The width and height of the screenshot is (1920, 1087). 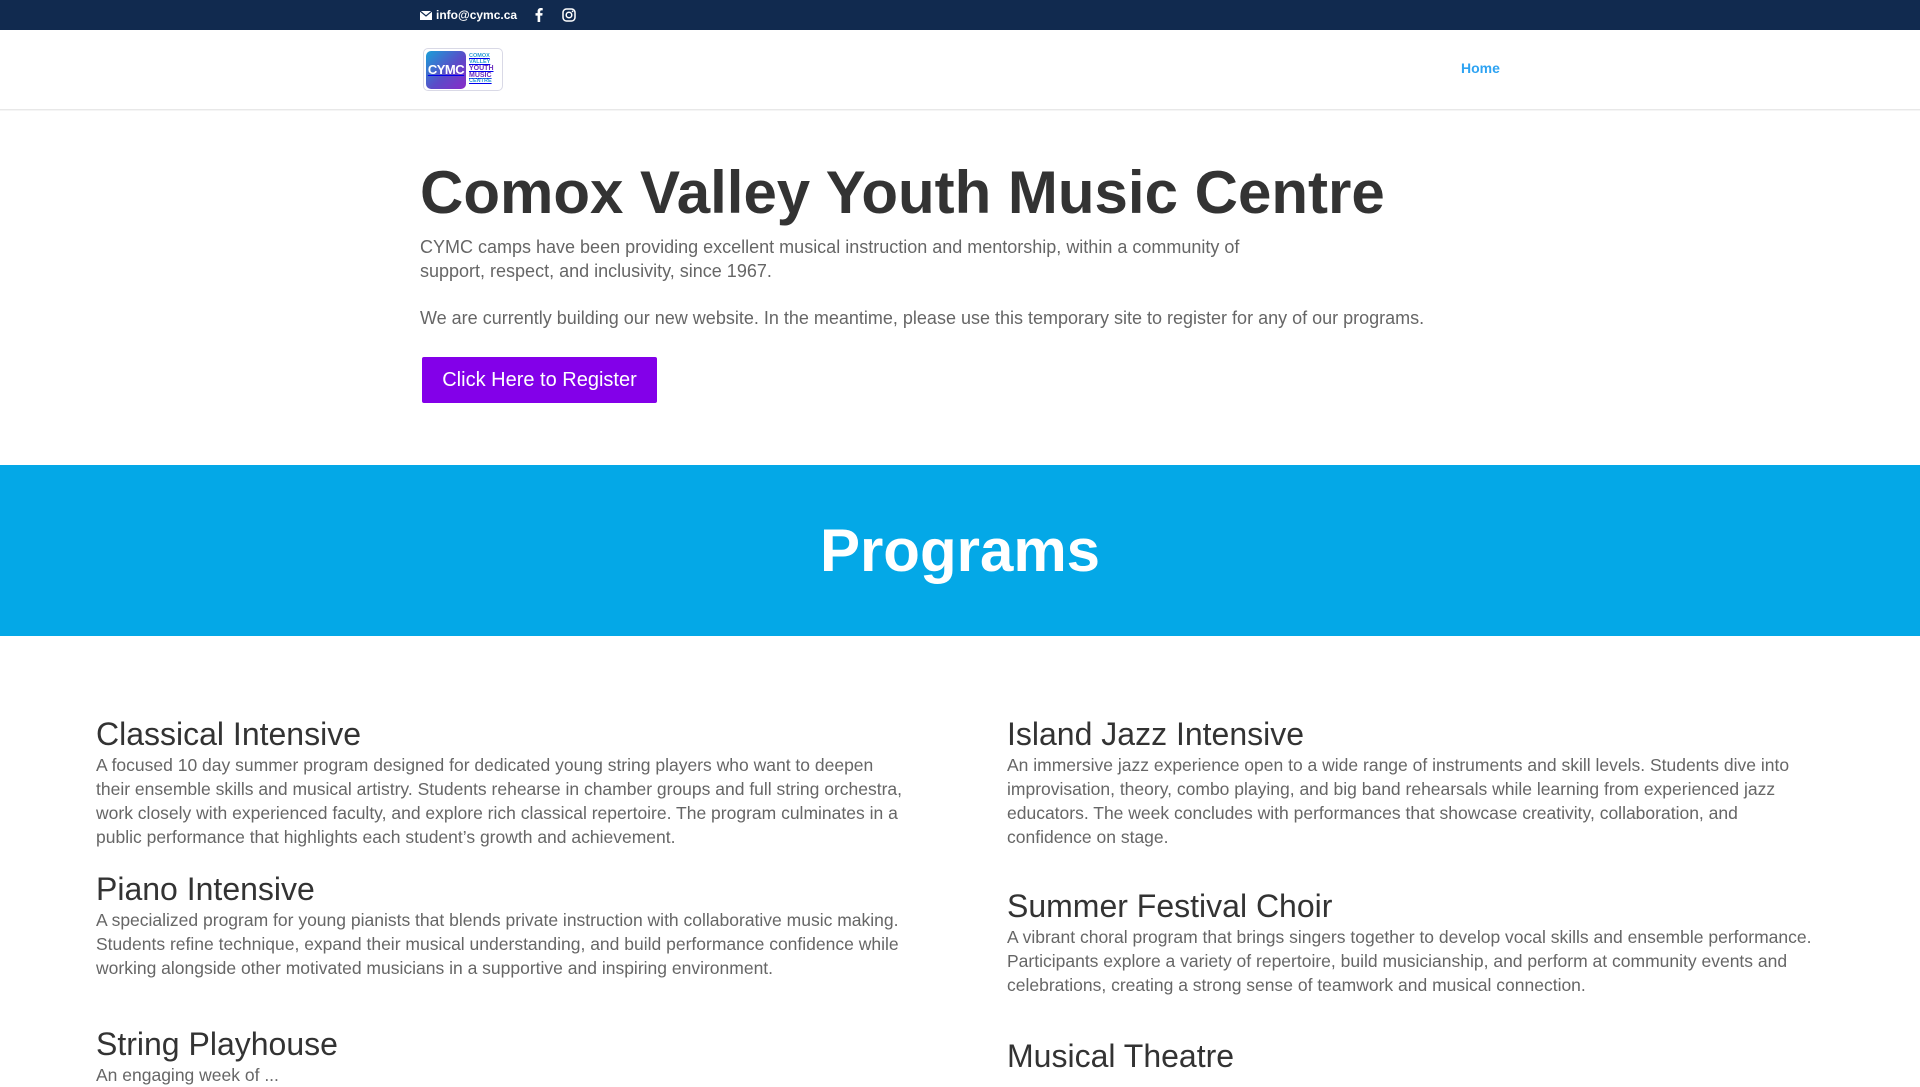 I want to click on programs-heading: Programs, so click(x=960, y=550).